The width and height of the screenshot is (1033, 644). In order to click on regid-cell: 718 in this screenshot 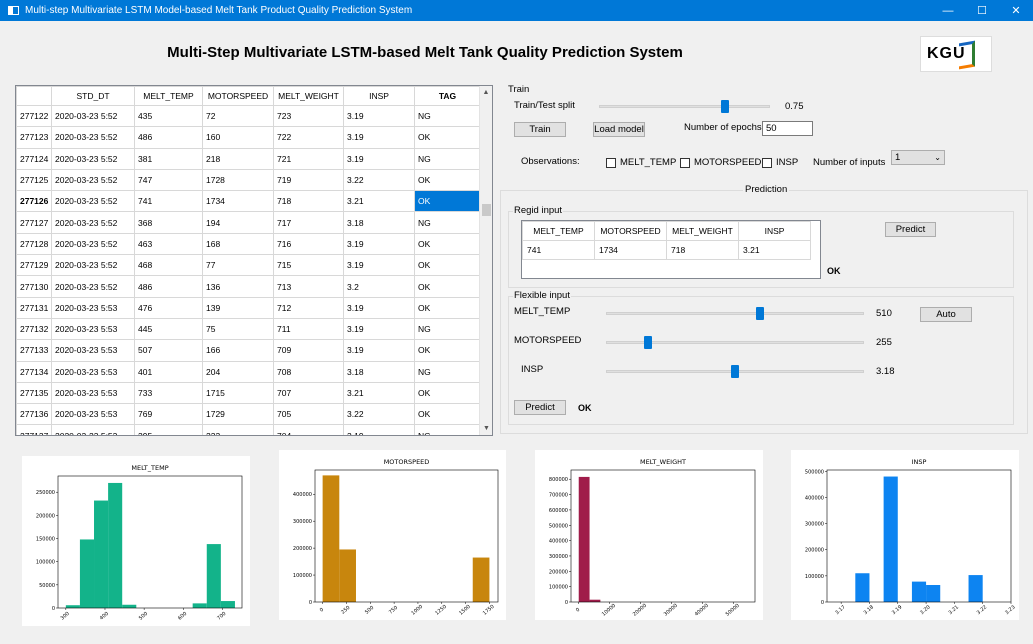, I will do `click(702, 250)`.